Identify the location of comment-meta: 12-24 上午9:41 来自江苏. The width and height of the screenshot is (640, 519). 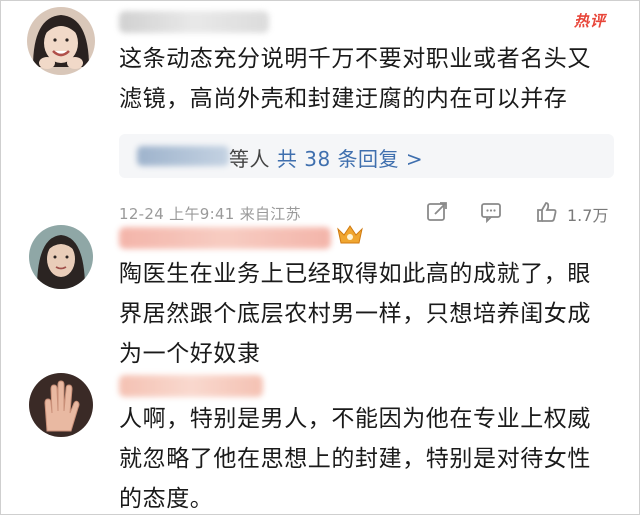
(210, 214).